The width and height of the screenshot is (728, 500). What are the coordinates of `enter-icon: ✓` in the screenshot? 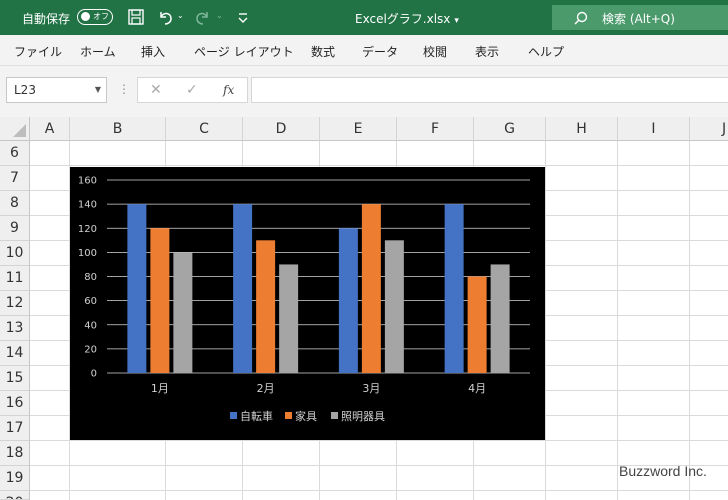 It's located at (192, 90).